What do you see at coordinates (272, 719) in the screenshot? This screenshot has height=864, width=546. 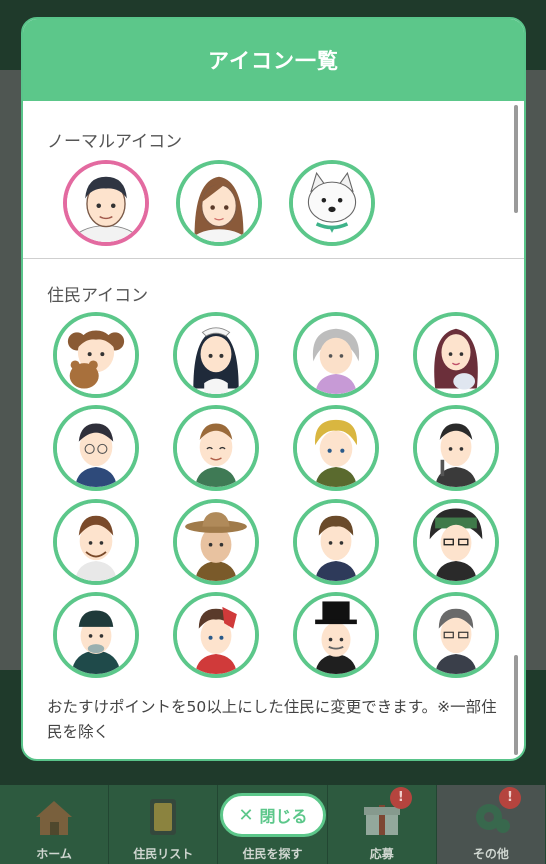 I see `icon-change-note: おたすけポイントを50以上にした住民に変更できます。※一部住民を除く` at bounding box center [272, 719].